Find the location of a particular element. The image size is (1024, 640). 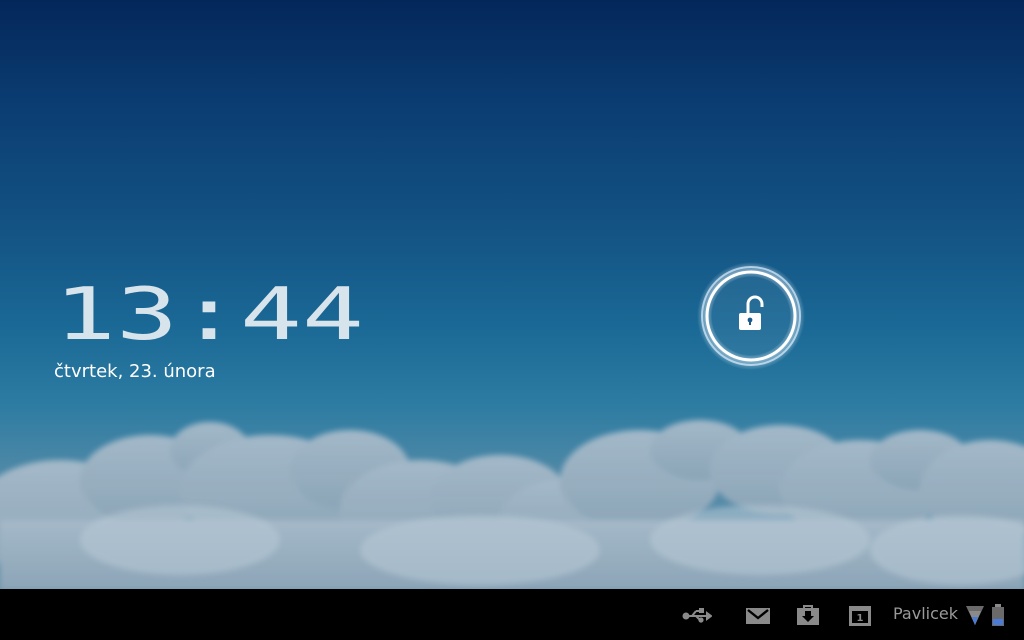

battery-icon is located at coordinates (998, 615).